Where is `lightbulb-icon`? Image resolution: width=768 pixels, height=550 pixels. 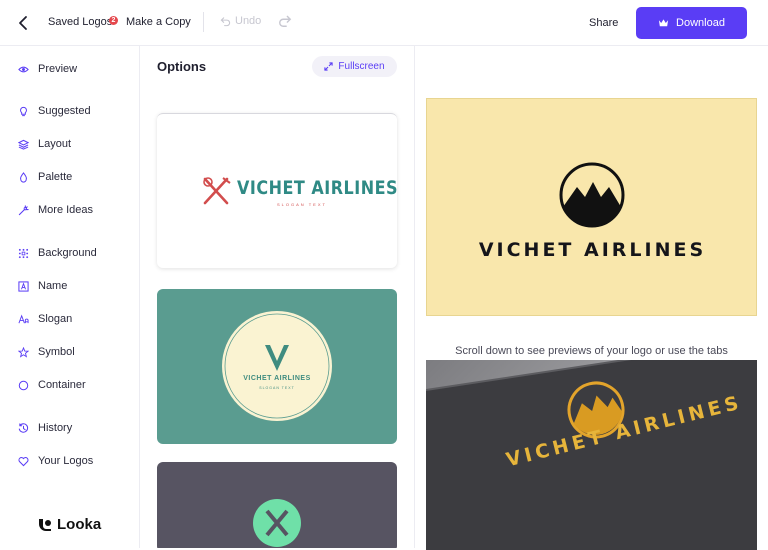 lightbulb-icon is located at coordinates (23, 111).